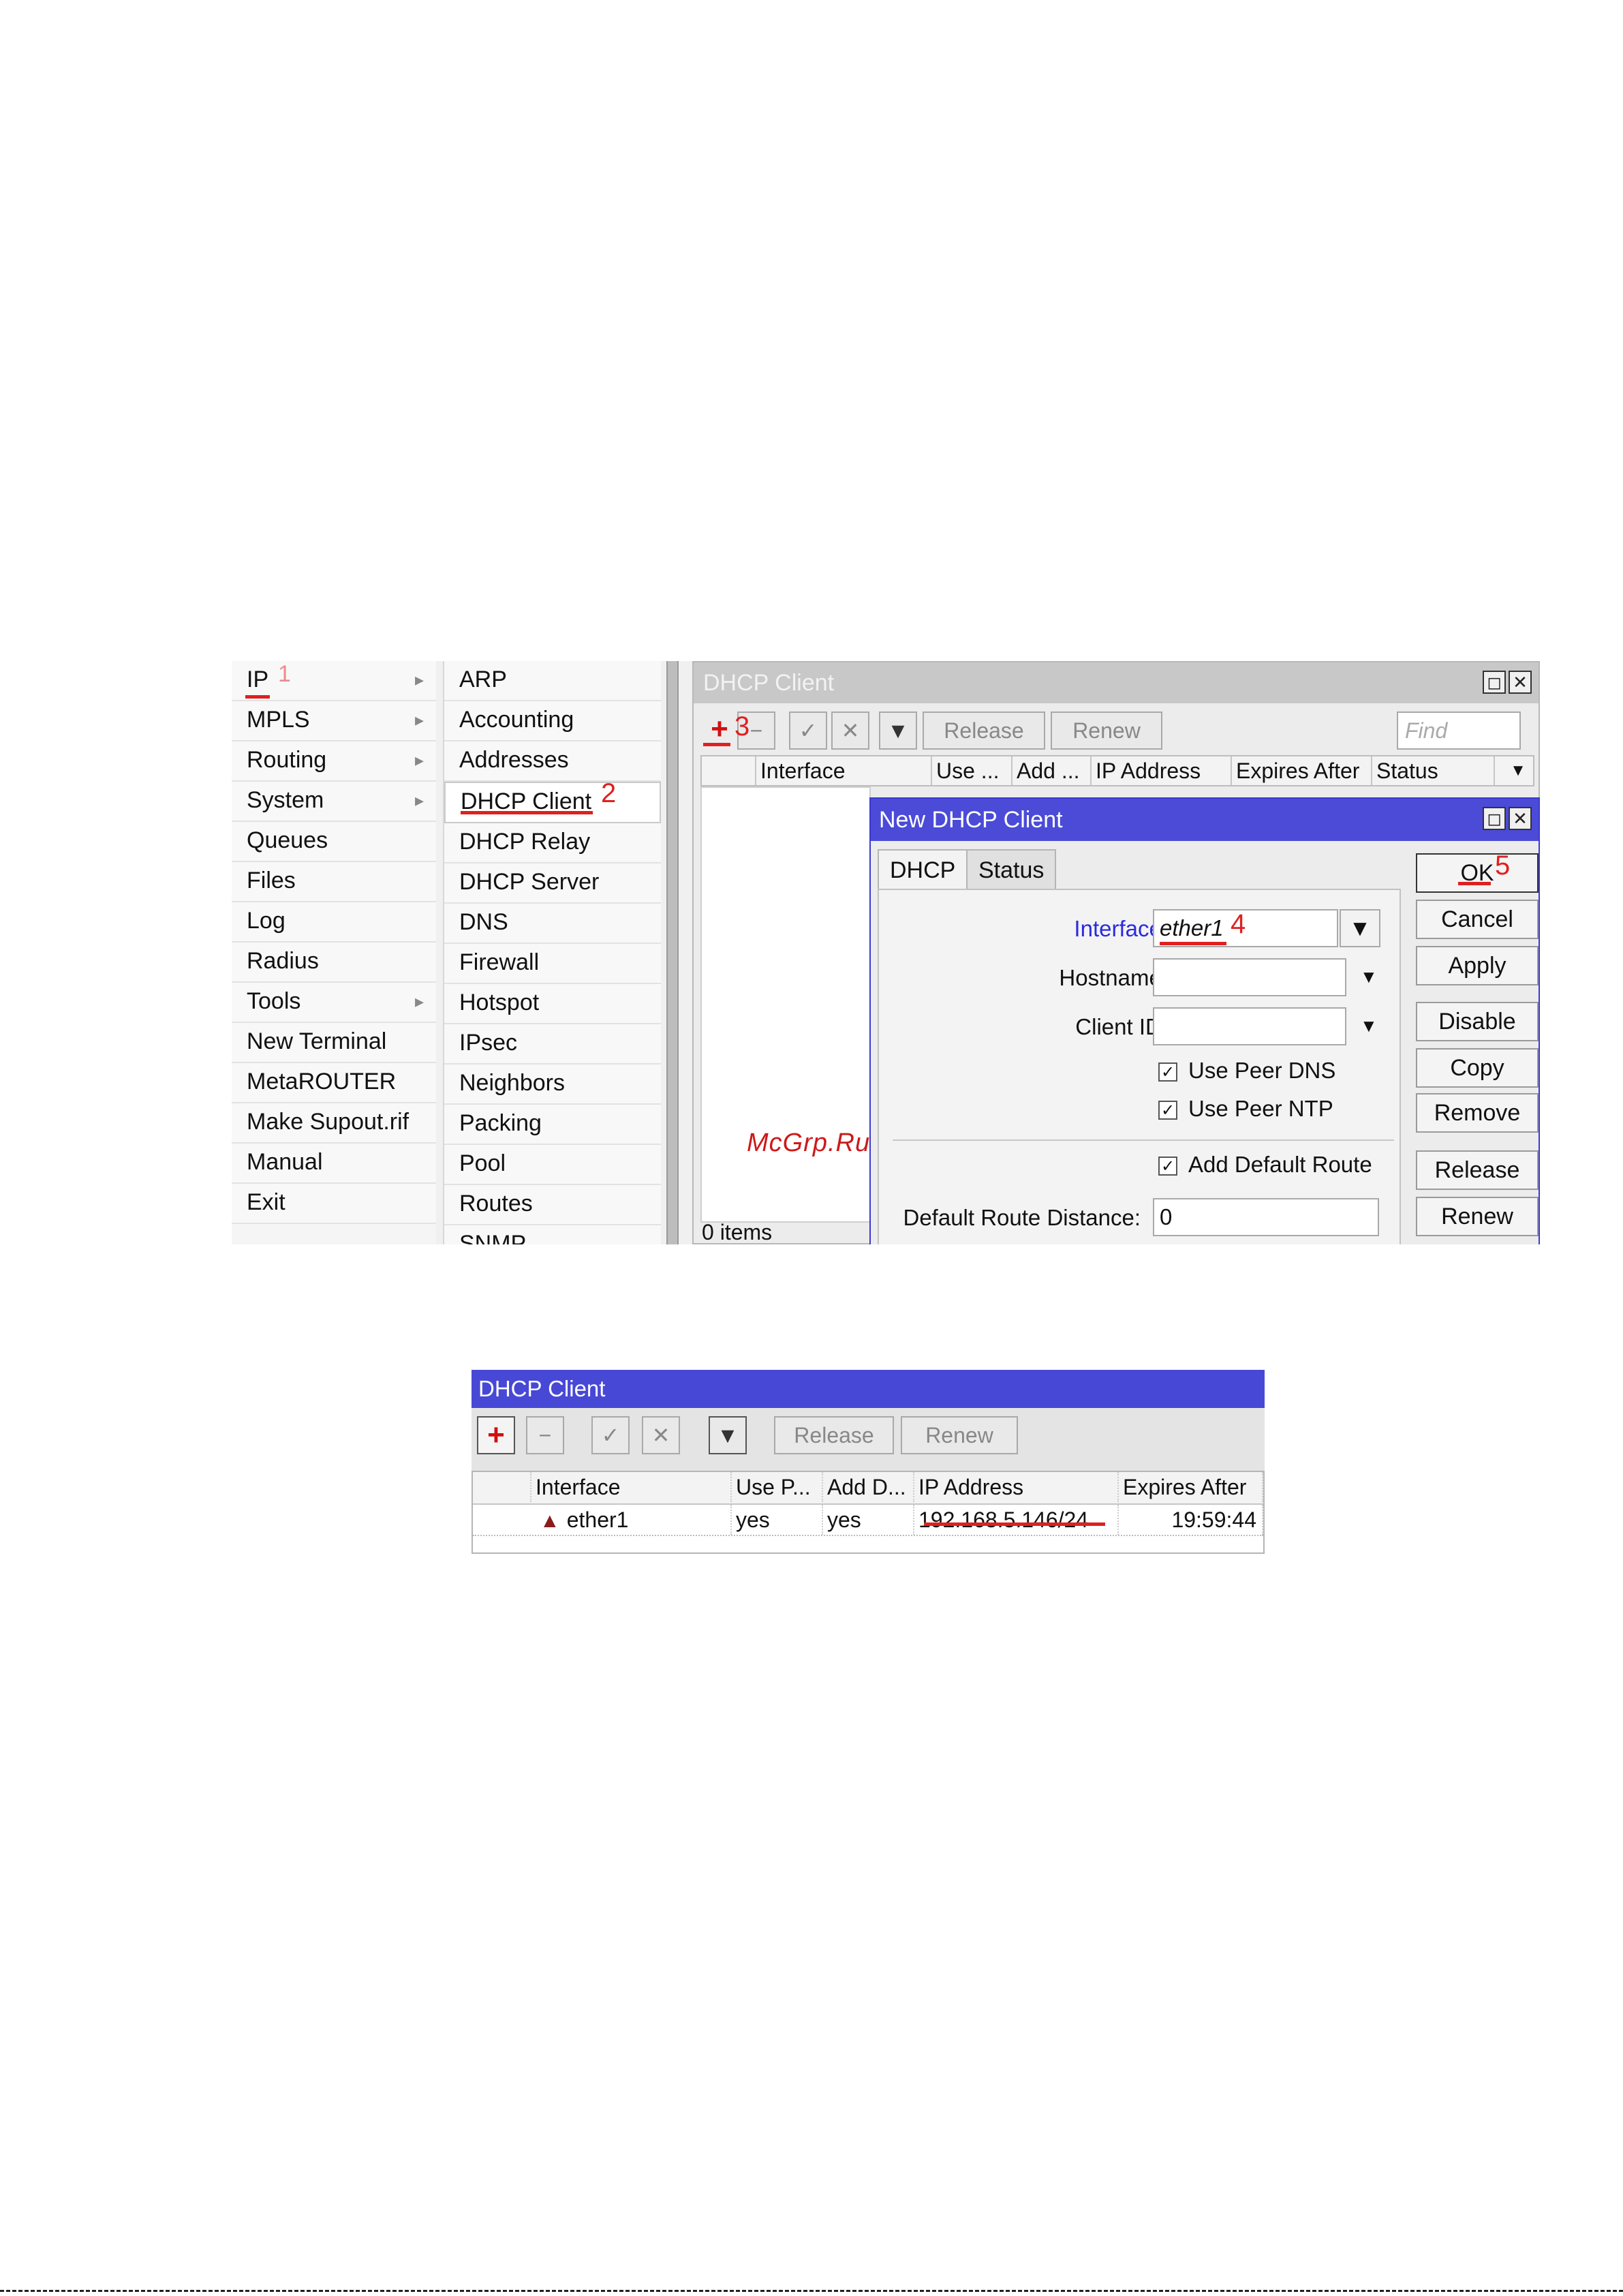 The image size is (1623, 2296). What do you see at coordinates (552, 1165) in the screenshot?
I see `submenu-item-pool: Pool` at bounding box center [552, 1165].